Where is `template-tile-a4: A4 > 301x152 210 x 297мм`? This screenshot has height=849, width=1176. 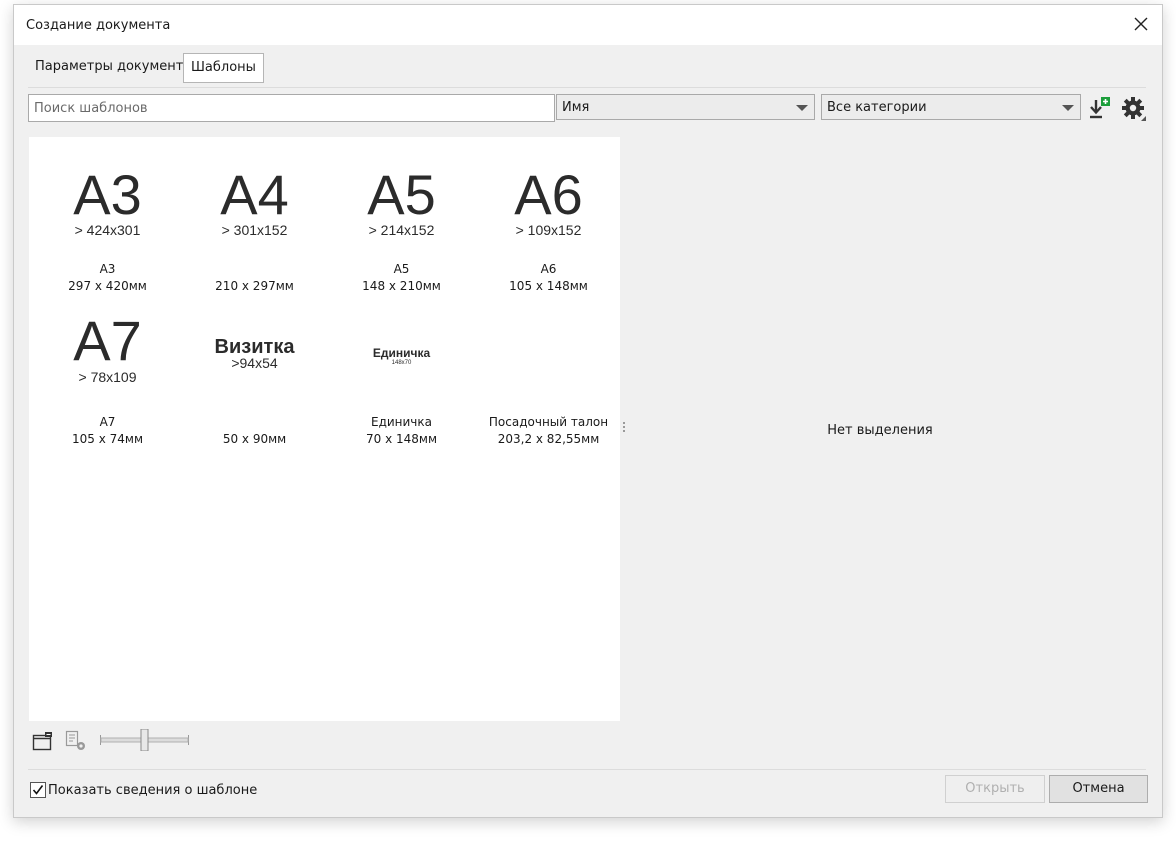
template-tile-a4: A4 > 301x152 210 x 297мм is located at coordinates (254, 221).